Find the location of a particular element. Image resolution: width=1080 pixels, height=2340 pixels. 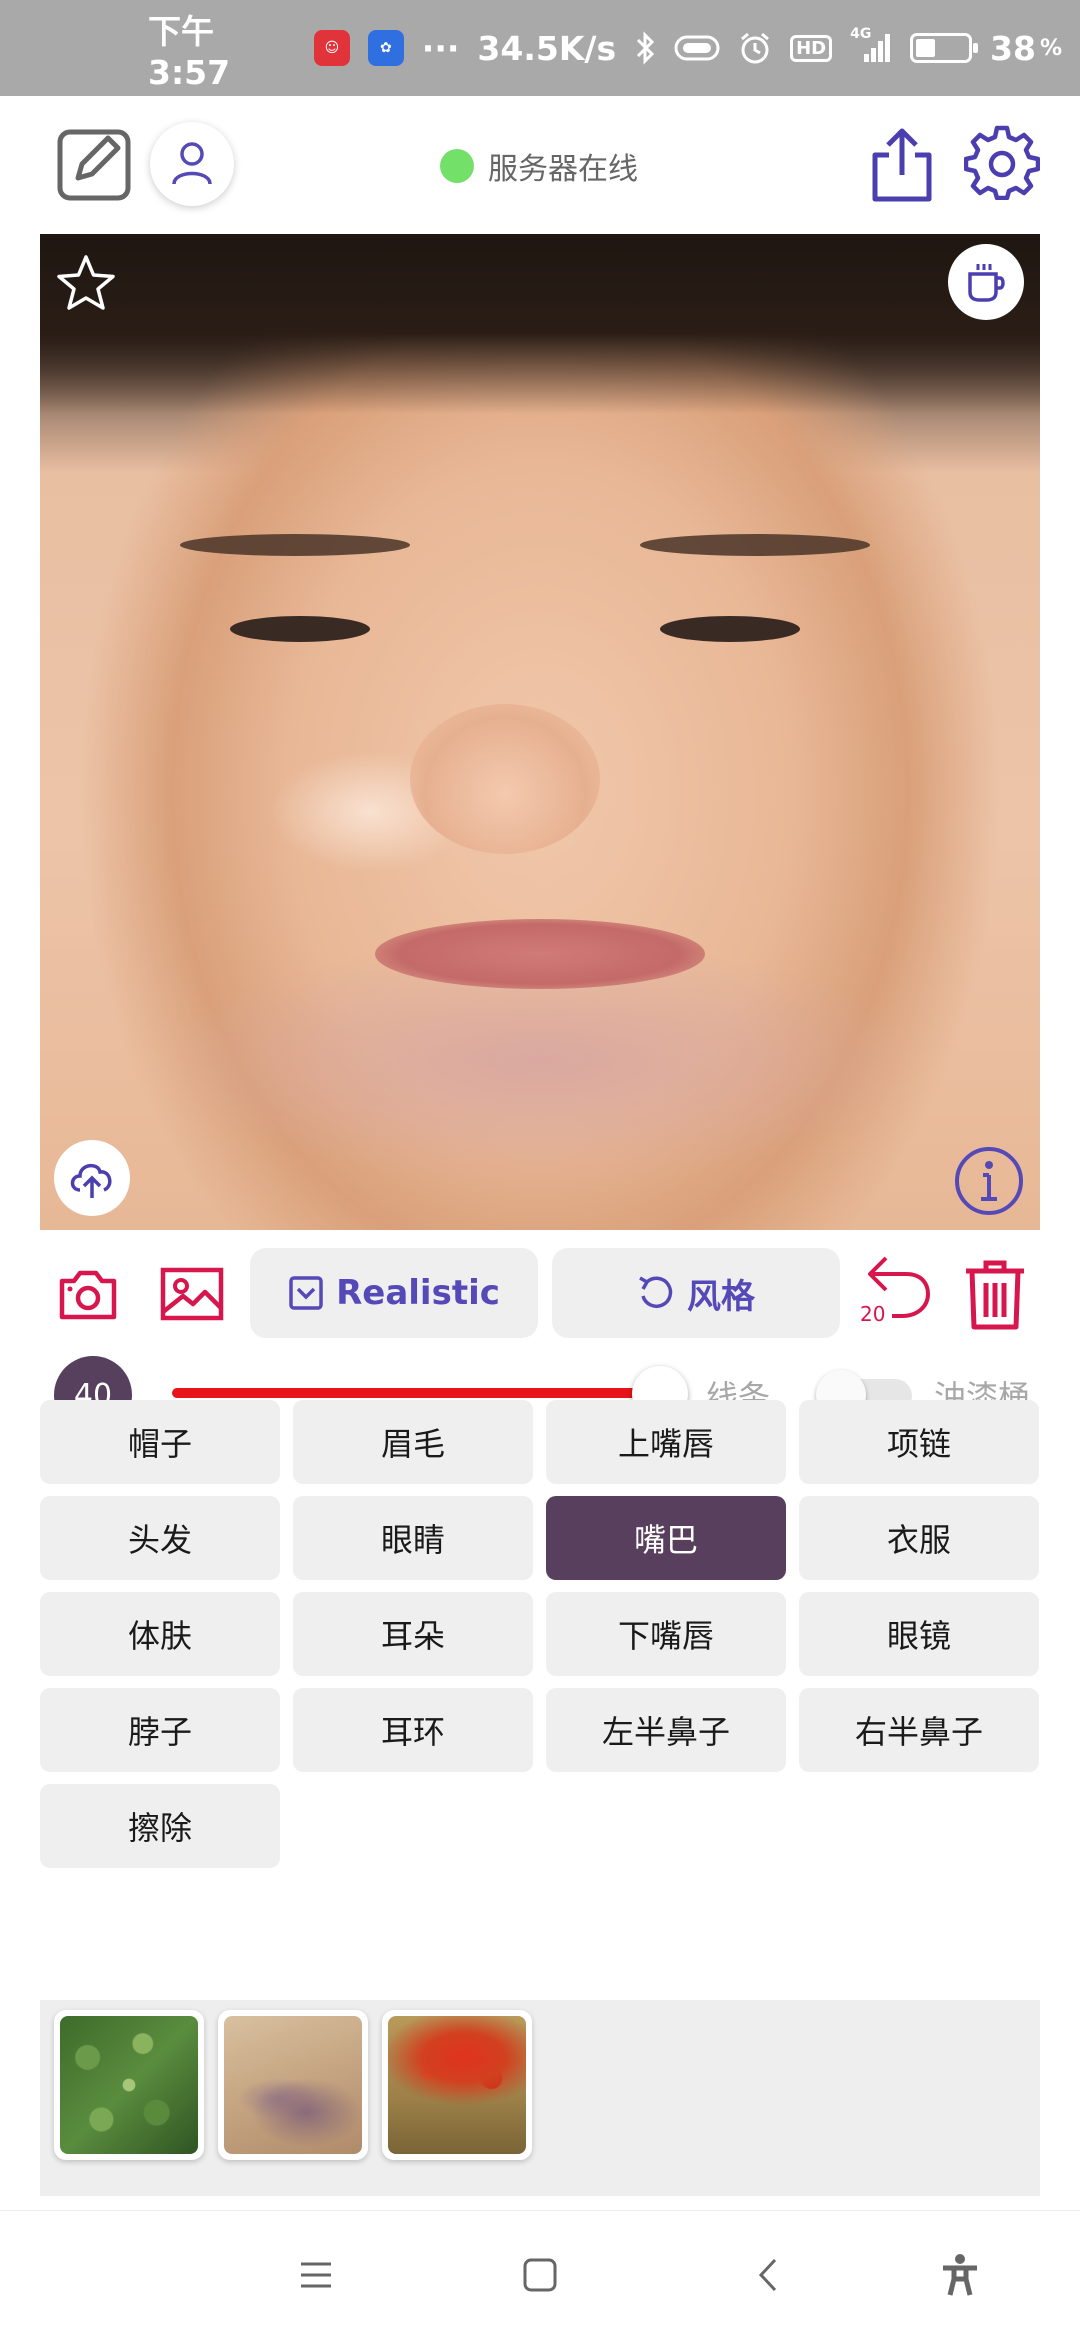

segment-button: 左半鼻子 is located at coordinates (666, 1730).